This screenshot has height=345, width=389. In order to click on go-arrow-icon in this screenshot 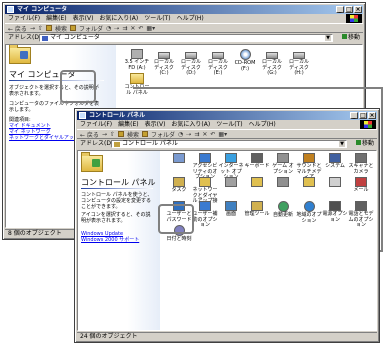, I will do `click(358, 142)`.